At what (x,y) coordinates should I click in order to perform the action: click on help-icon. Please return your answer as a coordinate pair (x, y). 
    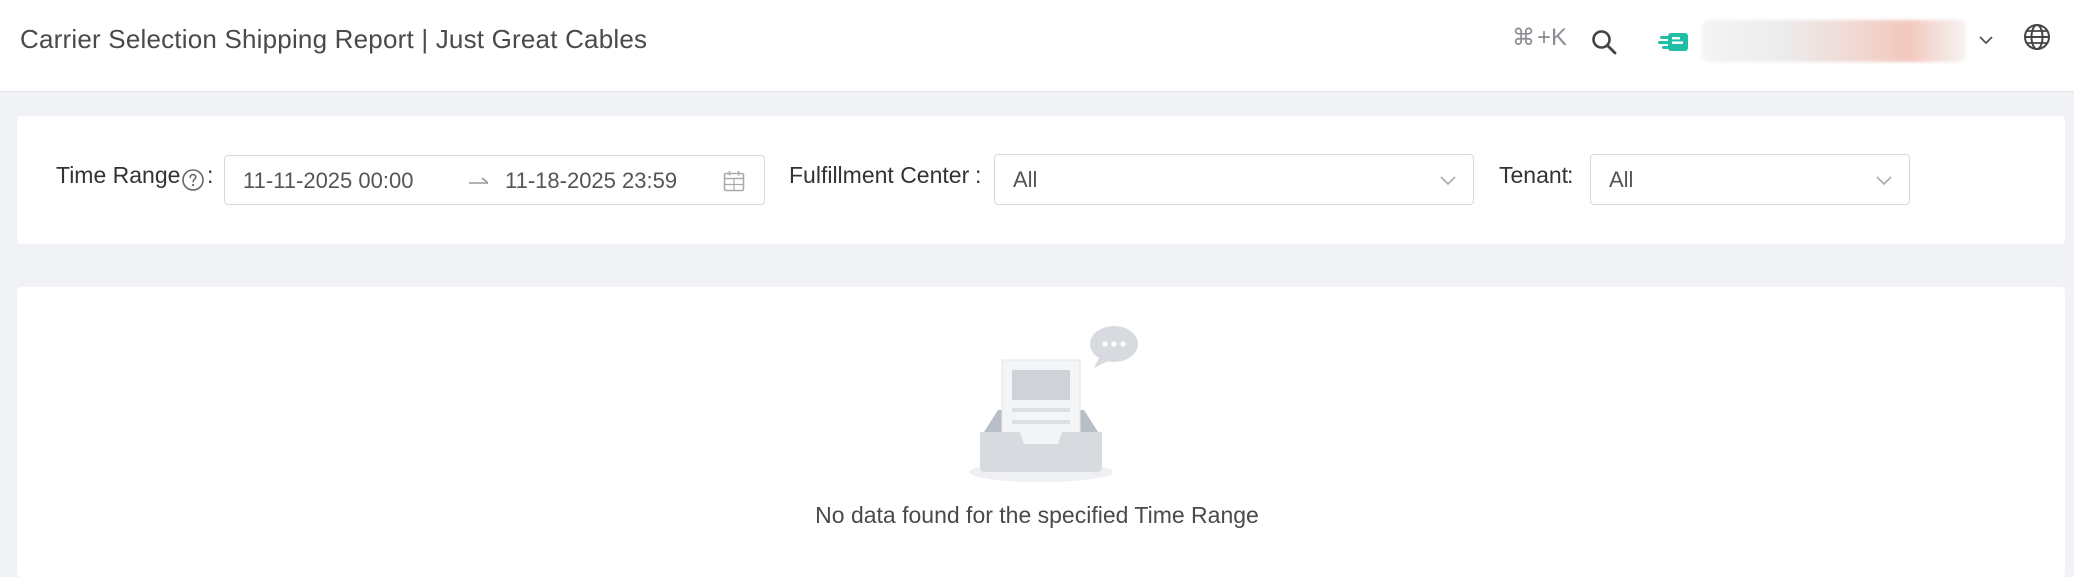
    Looking at the image, I should click on (193, 180).